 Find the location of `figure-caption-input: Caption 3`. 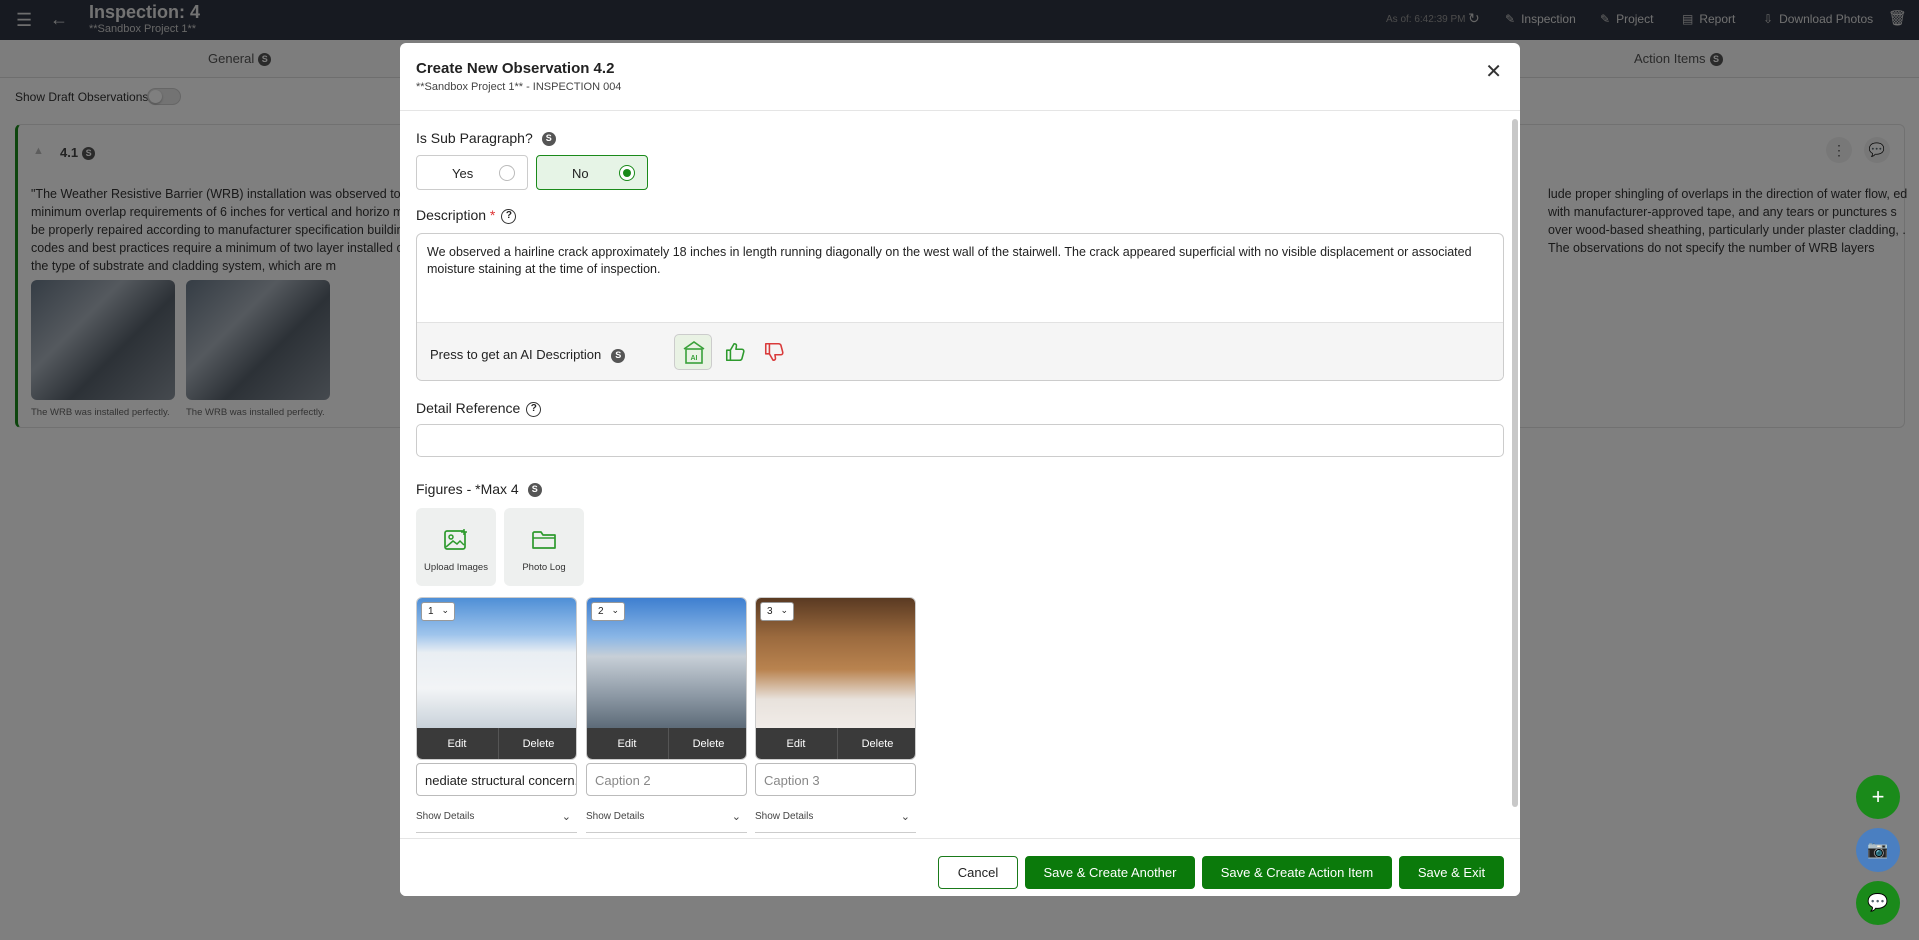

figure-caption-input: Caption 3 is located at coordinates (835, 779).